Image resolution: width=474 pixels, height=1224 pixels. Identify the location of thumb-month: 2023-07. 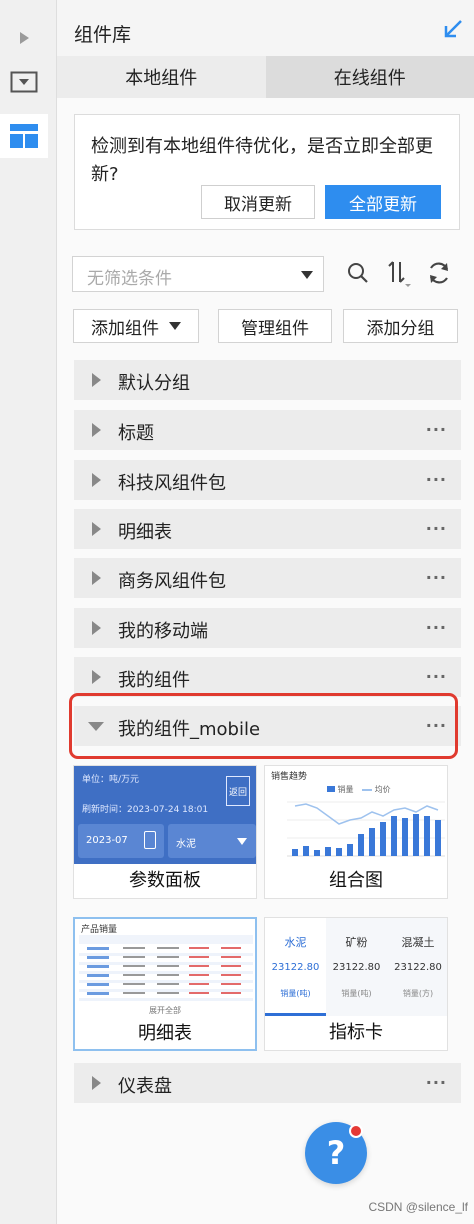
(107, 840).